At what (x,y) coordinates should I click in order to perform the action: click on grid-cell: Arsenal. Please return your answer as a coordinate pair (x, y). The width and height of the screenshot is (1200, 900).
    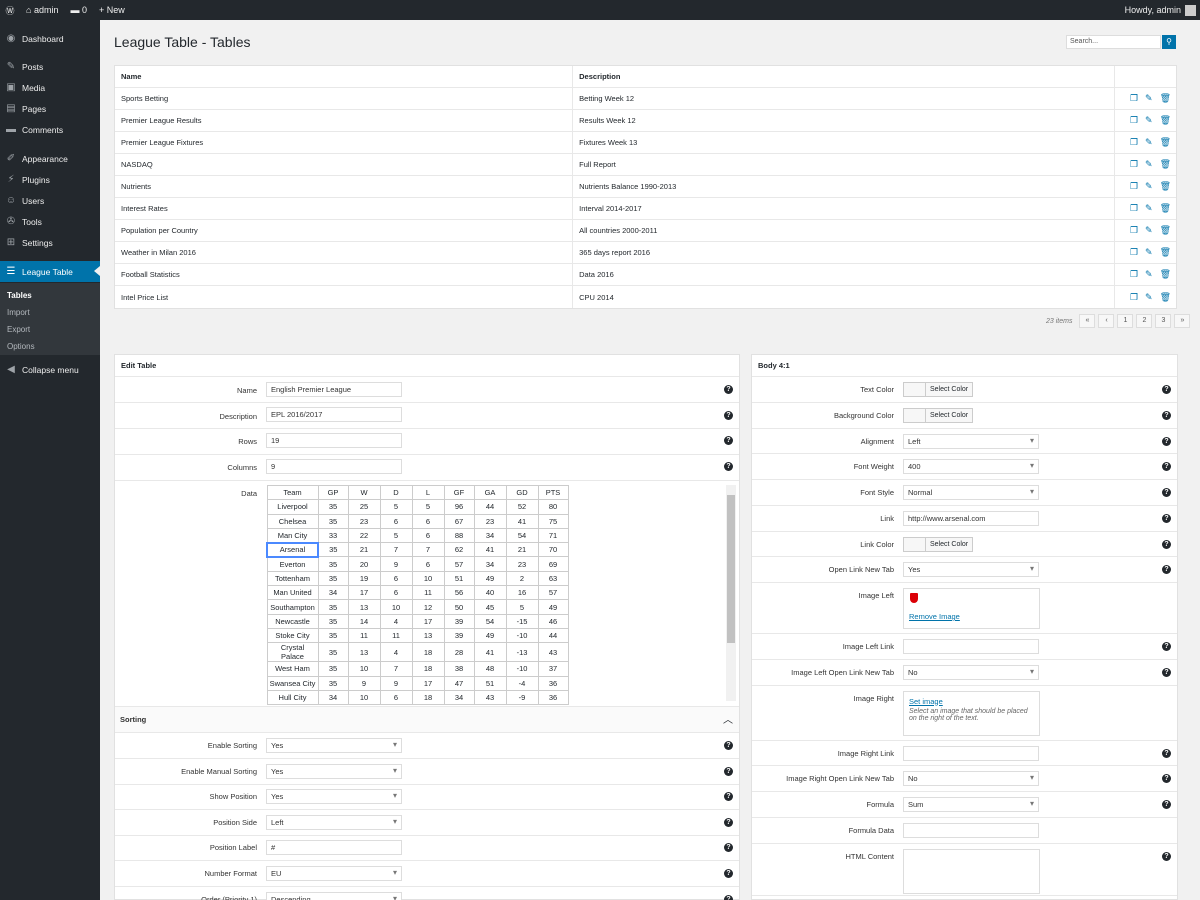
    Looking at the image, I should click on (292, 550).